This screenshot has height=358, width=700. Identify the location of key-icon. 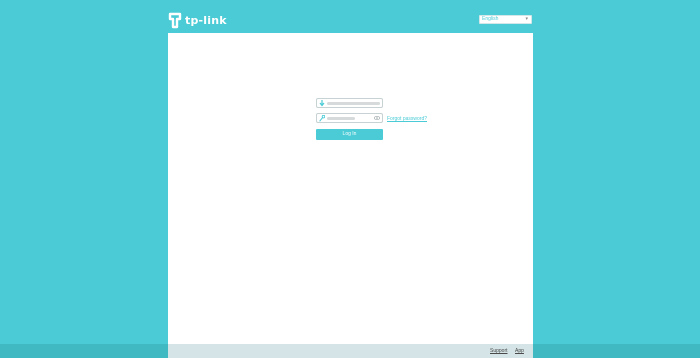
(322, 118).